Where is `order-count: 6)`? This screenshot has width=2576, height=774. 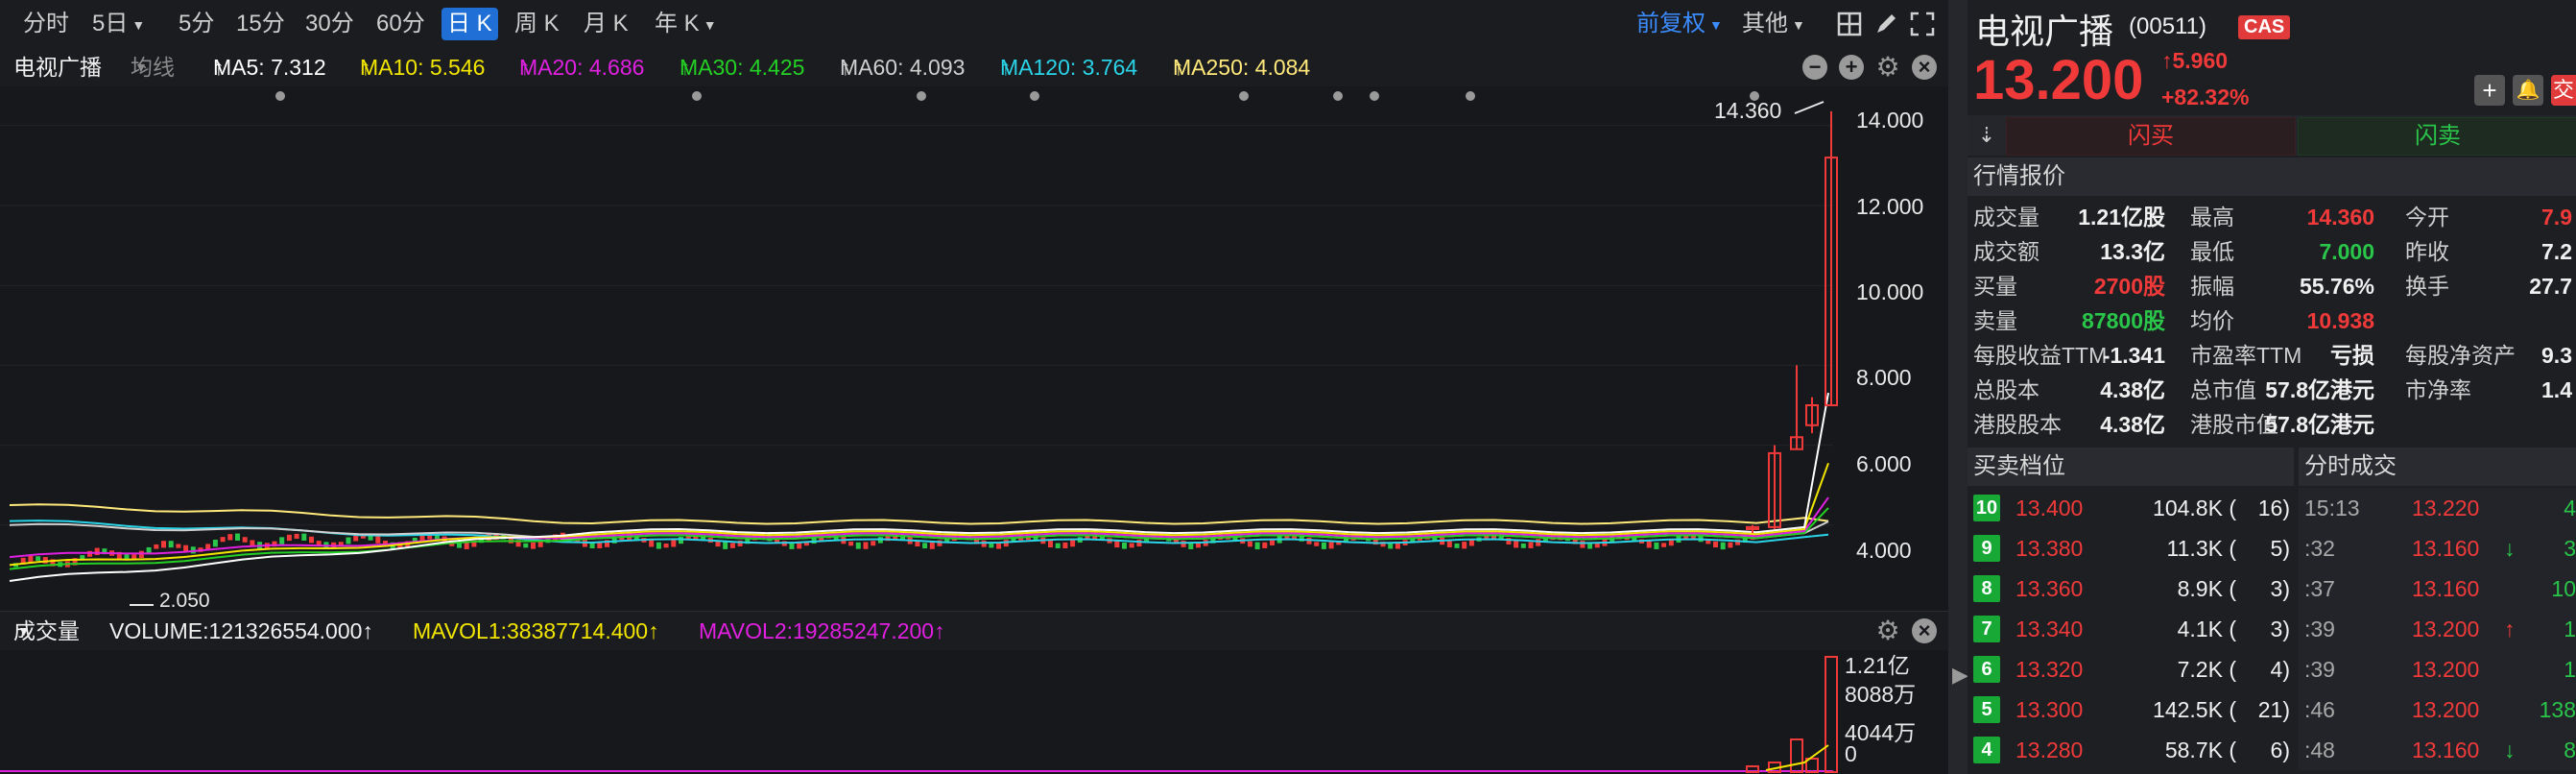 order-count: 6) is located at coordinates (2280, 750).